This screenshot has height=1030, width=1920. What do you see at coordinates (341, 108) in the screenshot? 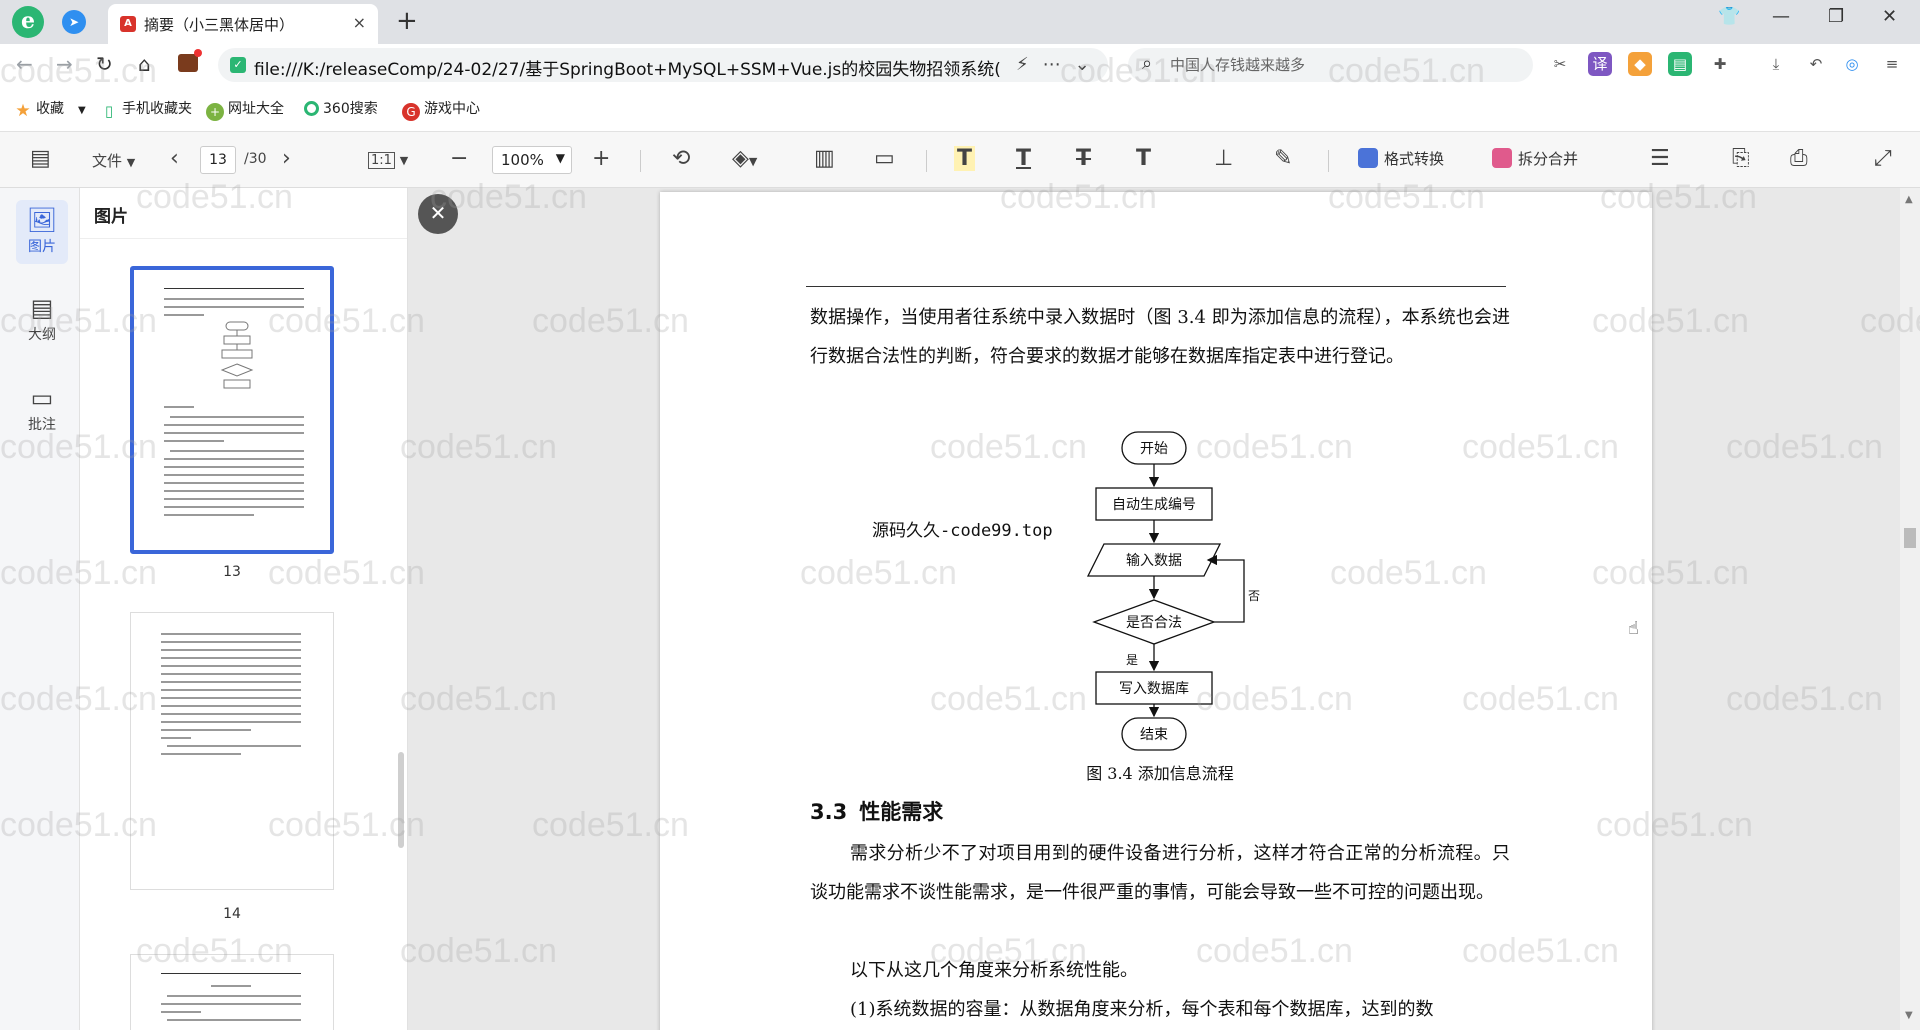
I see `bookmark-360-search: 360搜索` at bounding box center [341, 108].